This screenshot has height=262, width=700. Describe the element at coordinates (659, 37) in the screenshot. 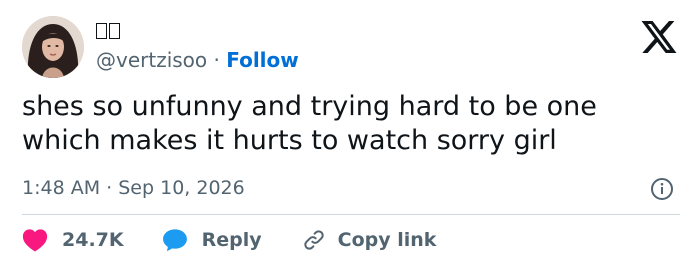

I see `x-logo-icon` at that location.